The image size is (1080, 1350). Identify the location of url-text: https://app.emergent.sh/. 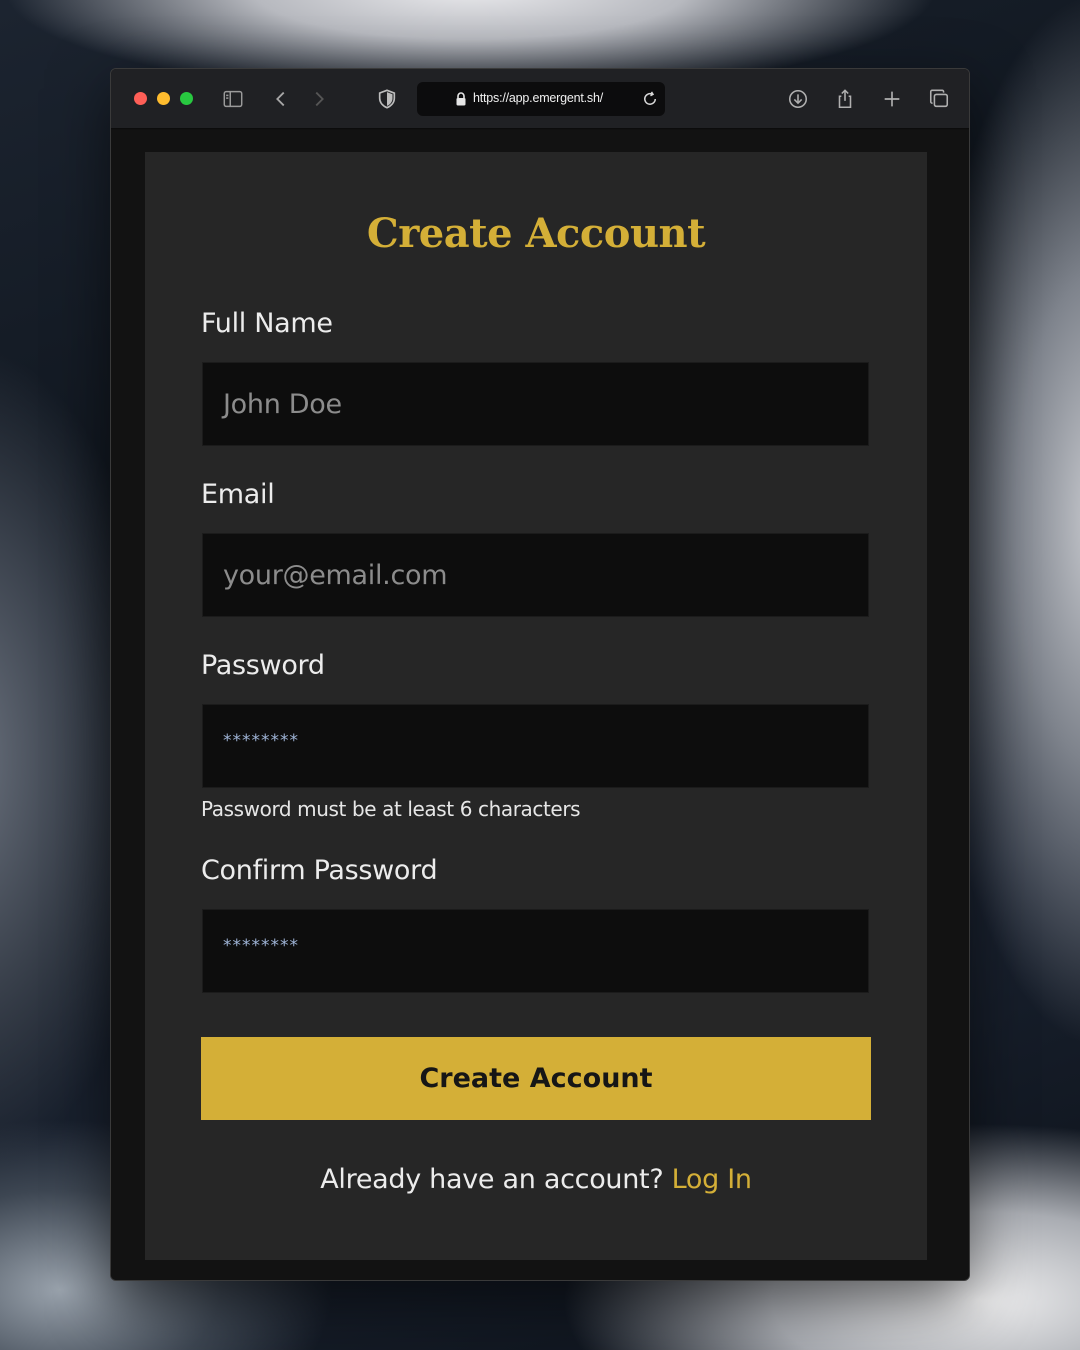
(538, 98).